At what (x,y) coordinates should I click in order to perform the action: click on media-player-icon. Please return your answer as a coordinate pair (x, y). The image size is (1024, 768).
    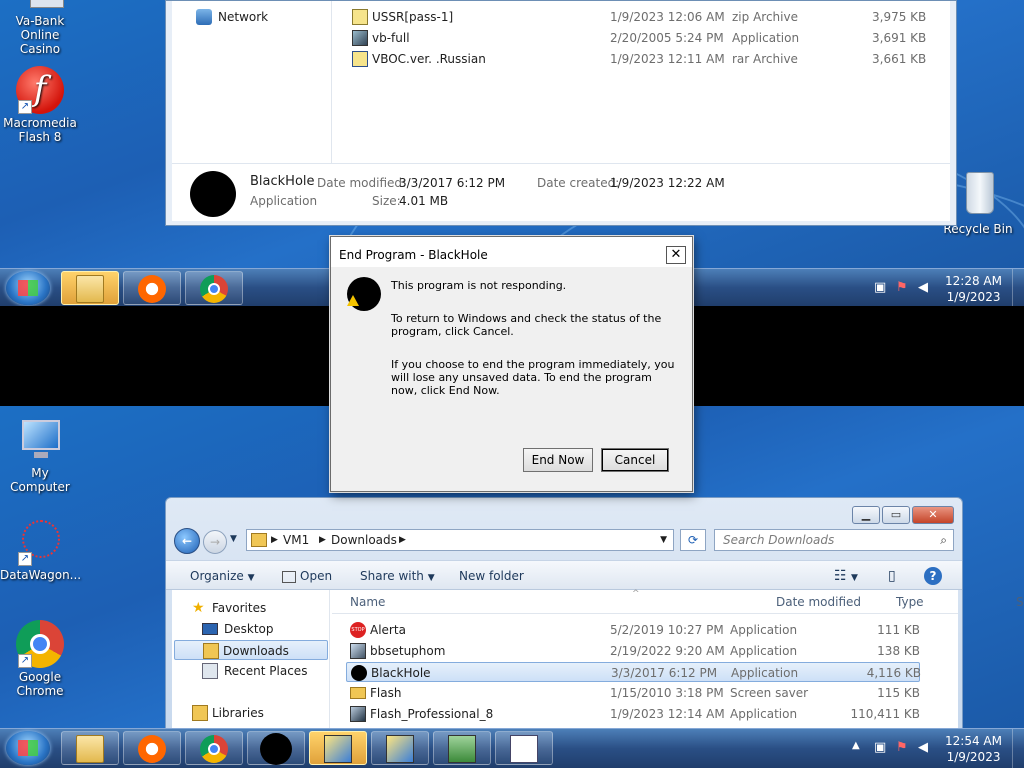
    Looking at the image, I should click on (152, 289).